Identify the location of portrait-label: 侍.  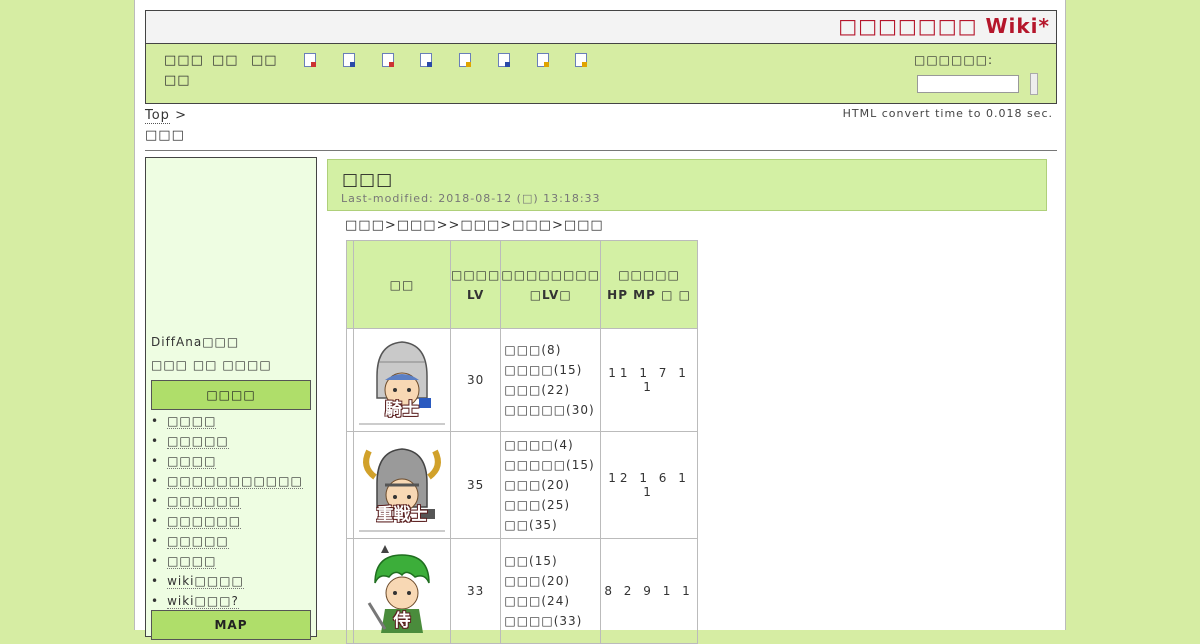
(402, 621).